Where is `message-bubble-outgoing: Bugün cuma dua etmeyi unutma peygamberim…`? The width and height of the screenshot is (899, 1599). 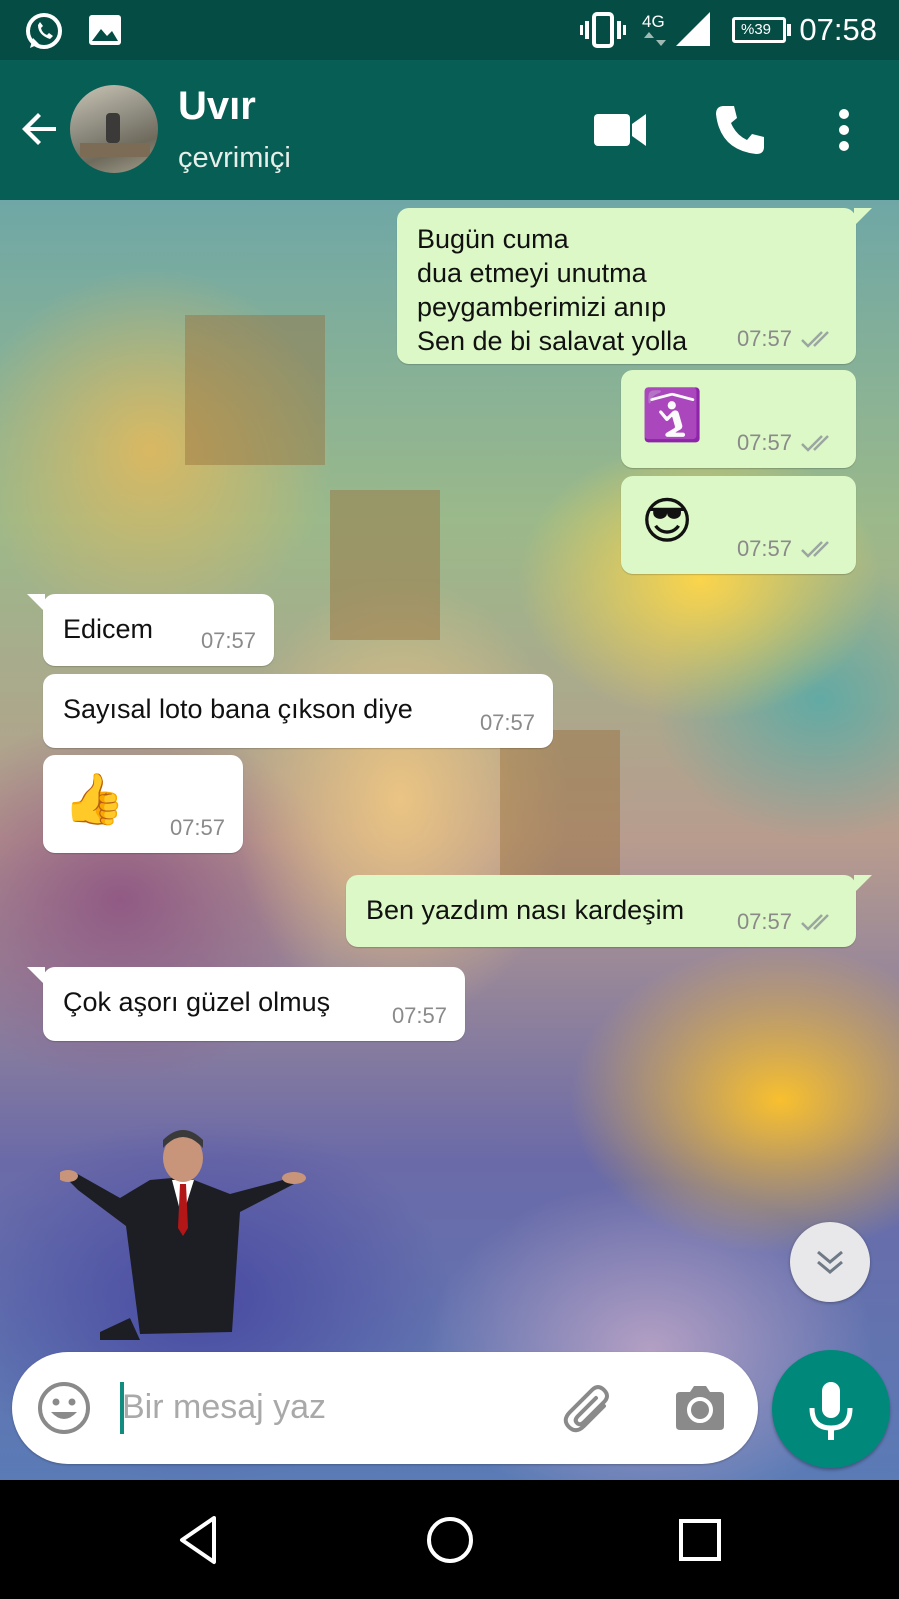
message-bubble-outgoing: Bugün cuma dua etmeyi unutma peygamberim… is located at coordinates (634, 286).